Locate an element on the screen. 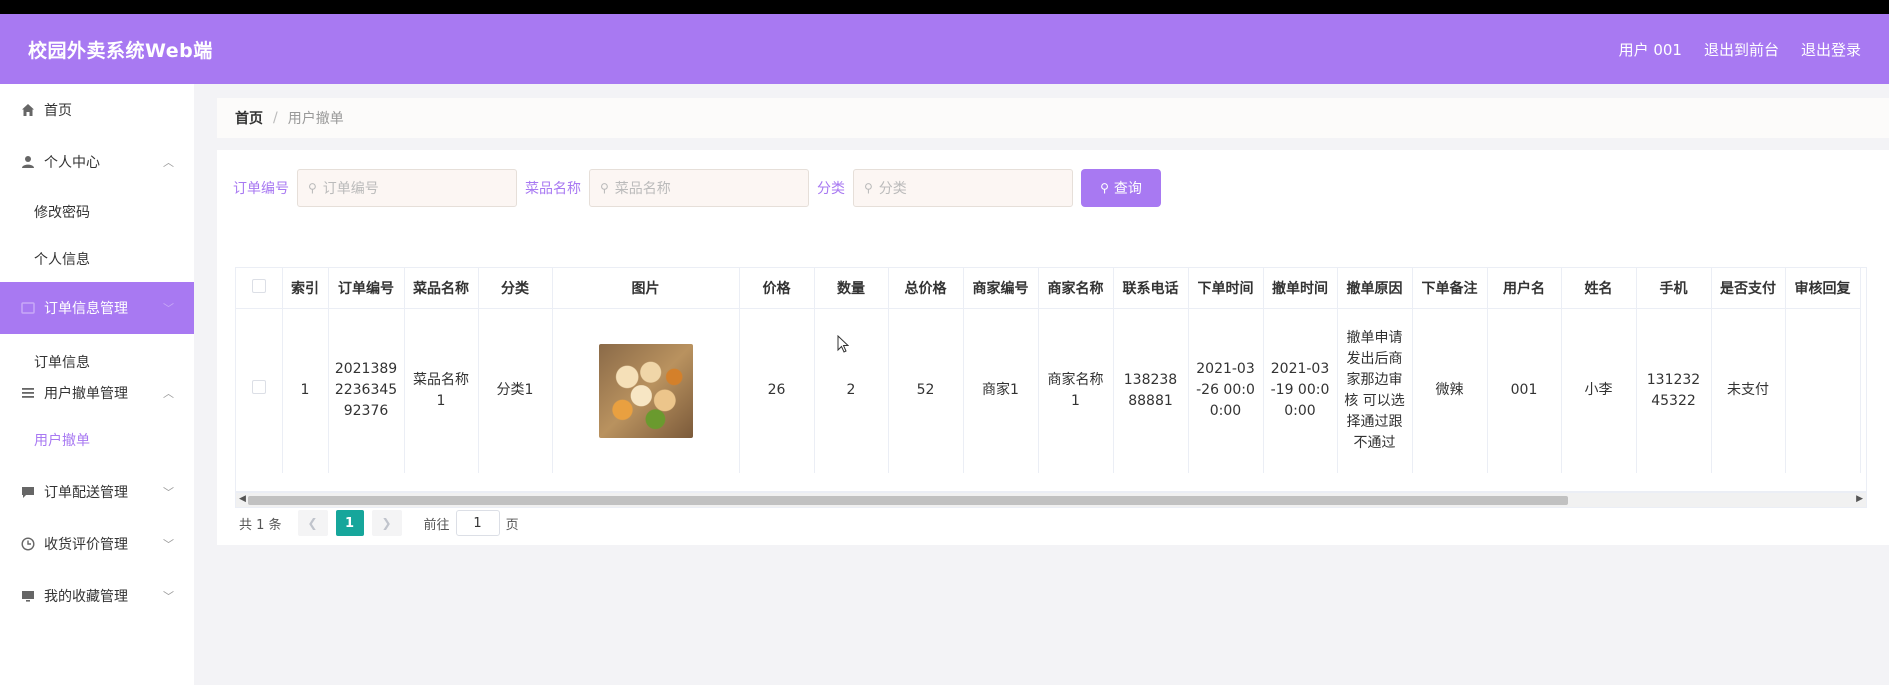  sidebar-item-favorites-mgmt: 我的收藏管理 ﹀ is located at coordinates (97, 596).